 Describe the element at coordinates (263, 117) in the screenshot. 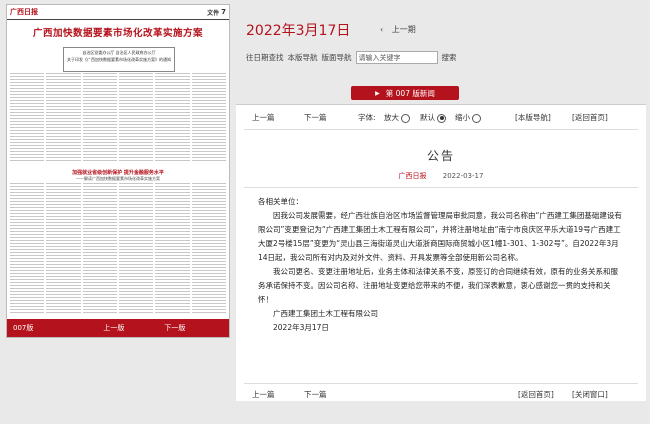

I see `prev-article-link: 上一篇` at that location.